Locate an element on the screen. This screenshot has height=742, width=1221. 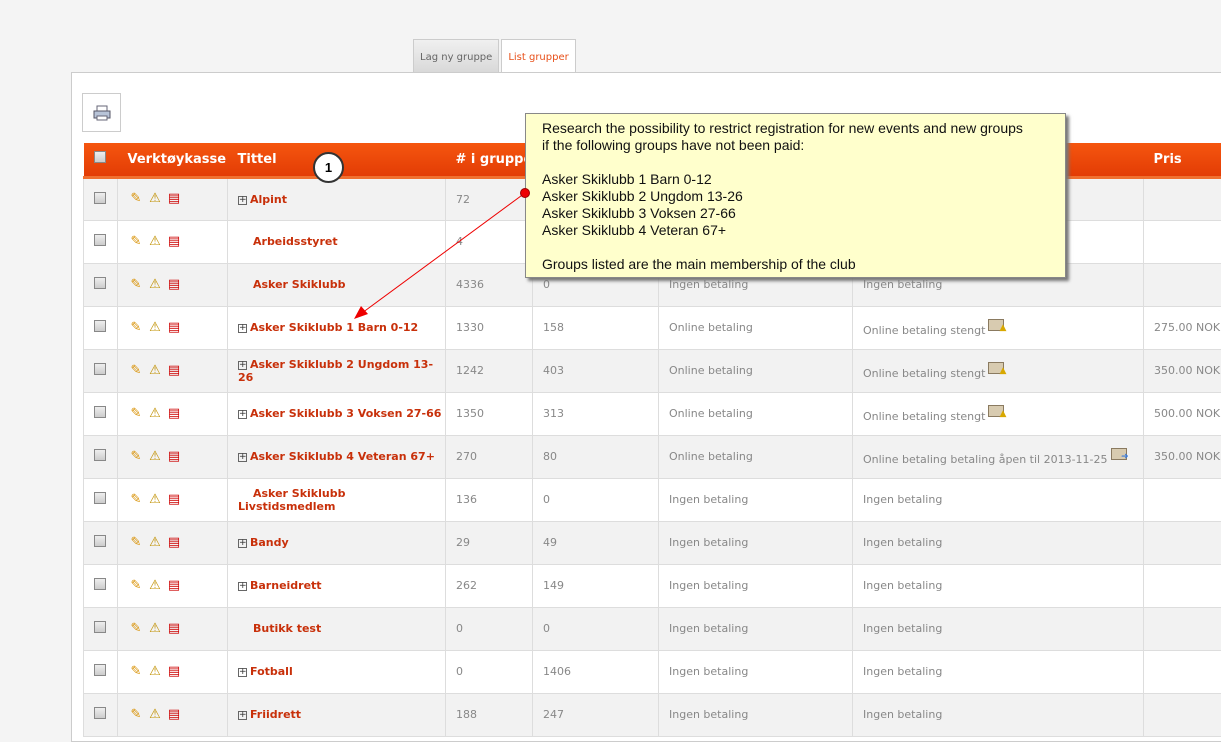
group-title-link: Barneidrett is located at coordinates (286, 585).